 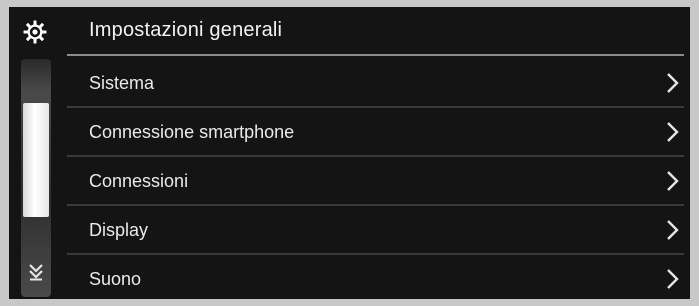 What do you see at coordinates (36, 160) in the screenshot?
I see `scrollbar-thumb` at bounding box center [36, 160].